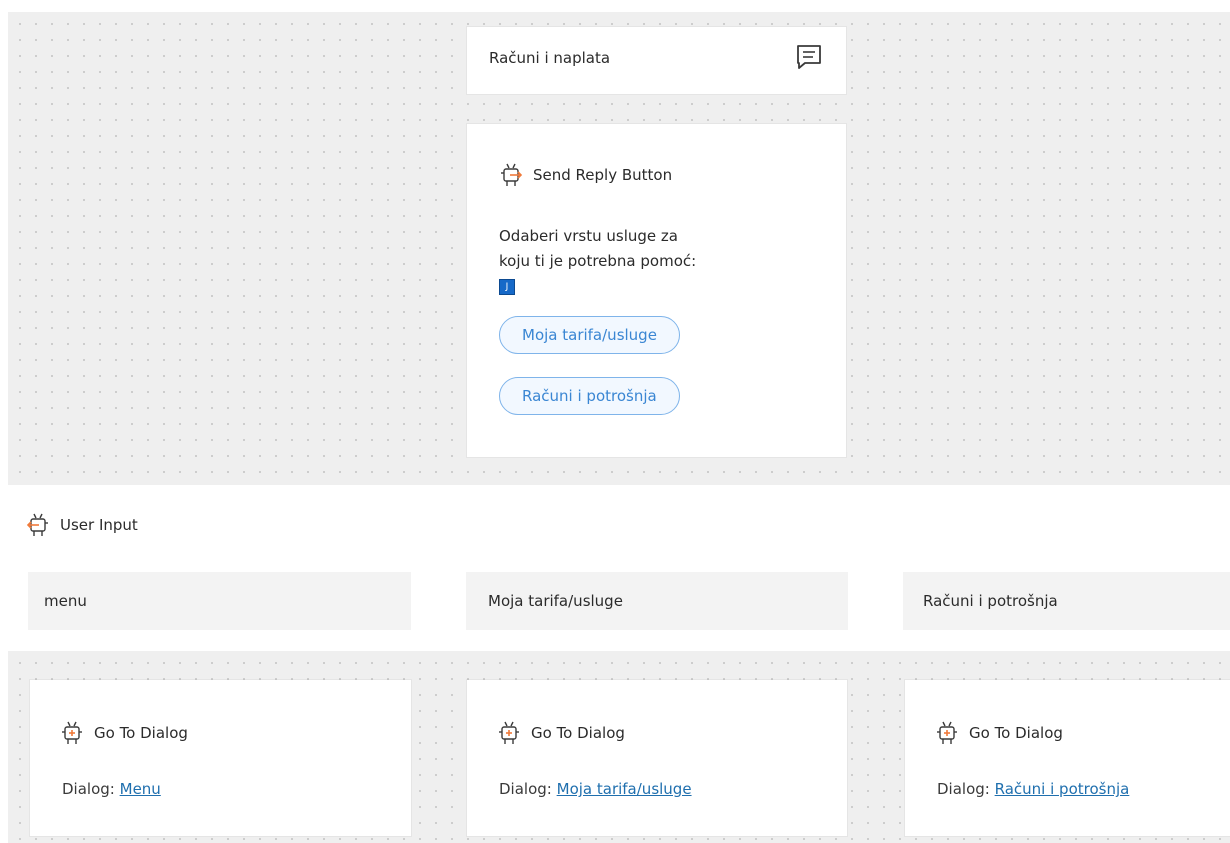 Image resolution: width=1230 pixels, height=843 pixels. What do you see at coordinates (1067, 758) in the screenshot?
I see `goto-dialog-card: Go To Dialog Dialog: Računi i potrošnja` at bounding box center [1067, 758].